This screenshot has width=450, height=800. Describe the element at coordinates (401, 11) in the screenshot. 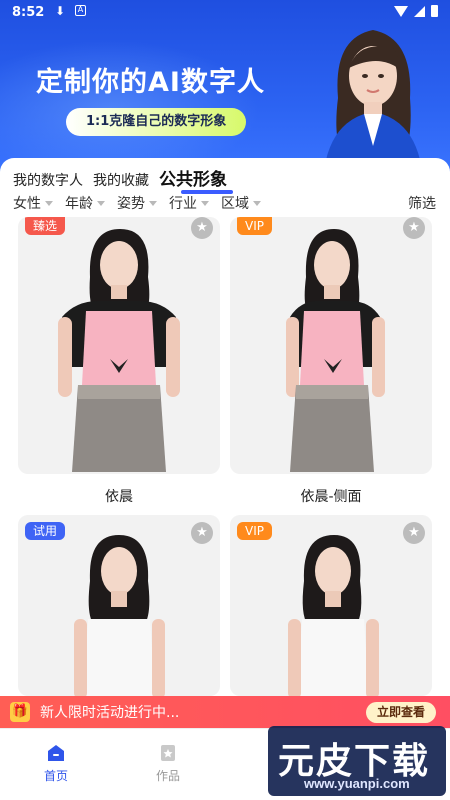

I see `wifi-icon` at that location.